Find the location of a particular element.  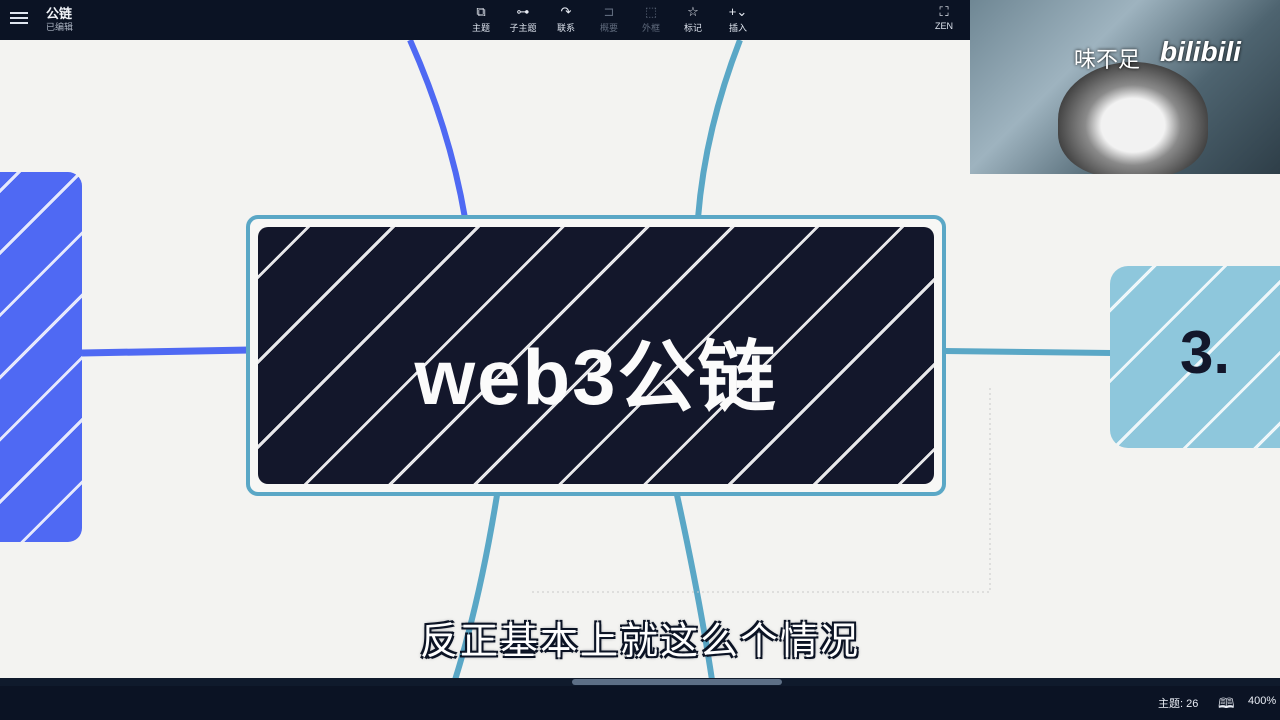

branch-line-right is located at coordinates (1028, 352).